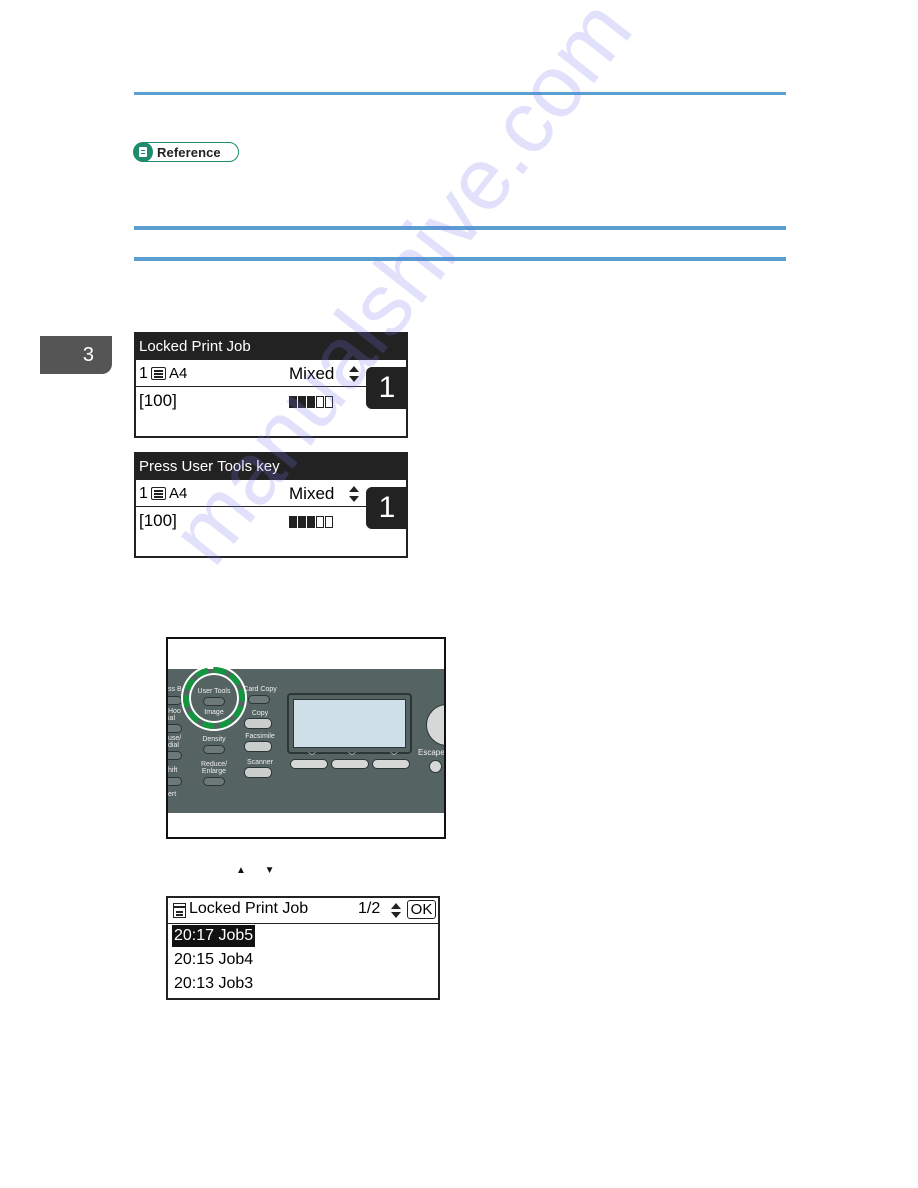  Describe the element at coordinates (189, 152) in the screenshot. I see `reference-label: Reference` at that location.